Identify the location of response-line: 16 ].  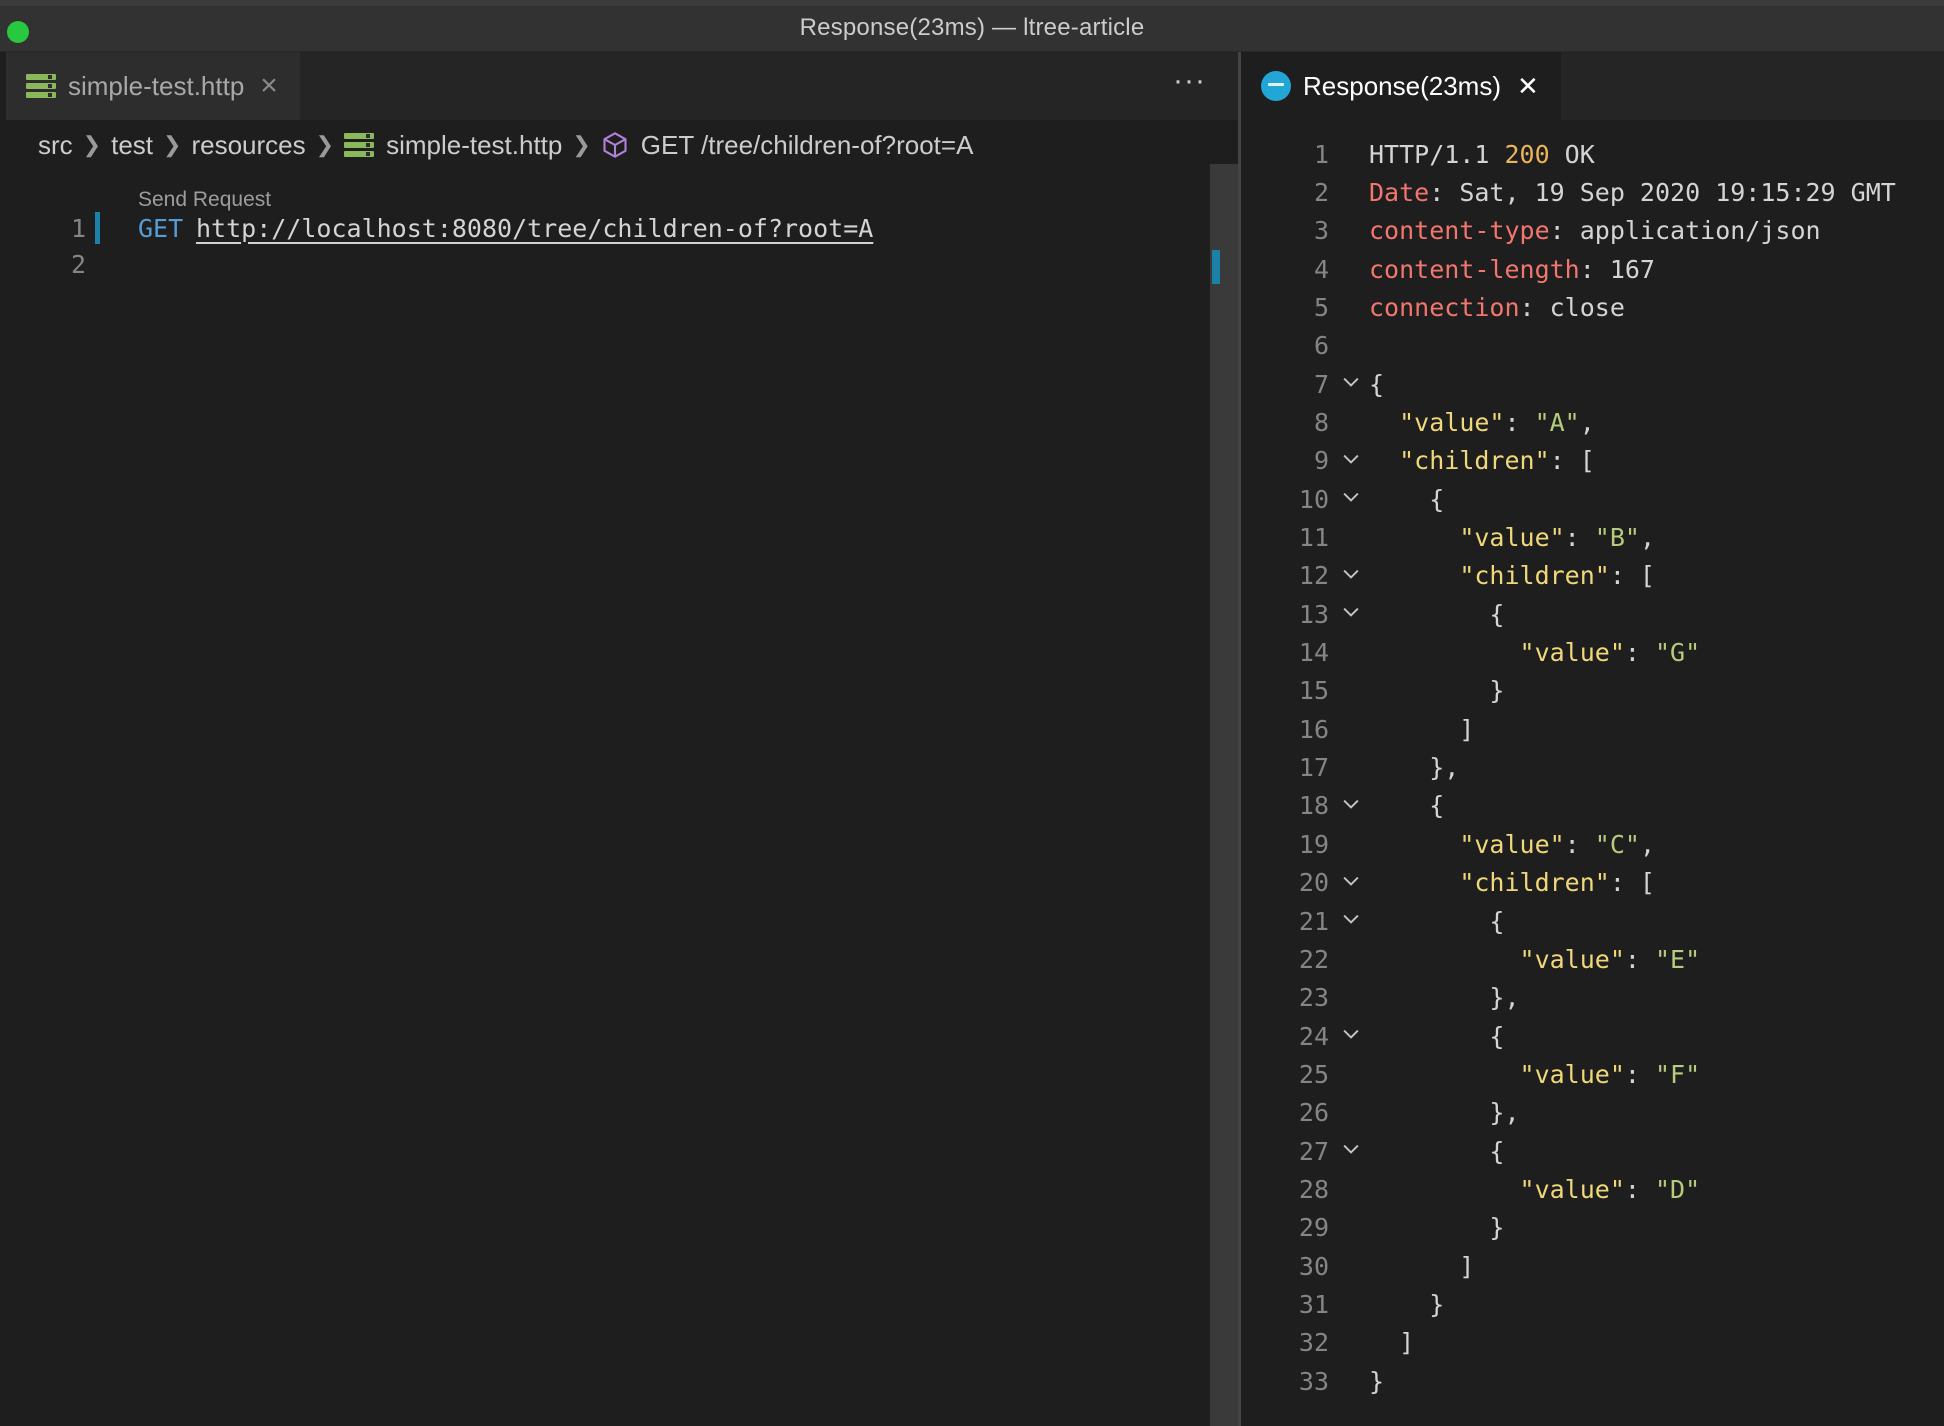
(1591, 729).